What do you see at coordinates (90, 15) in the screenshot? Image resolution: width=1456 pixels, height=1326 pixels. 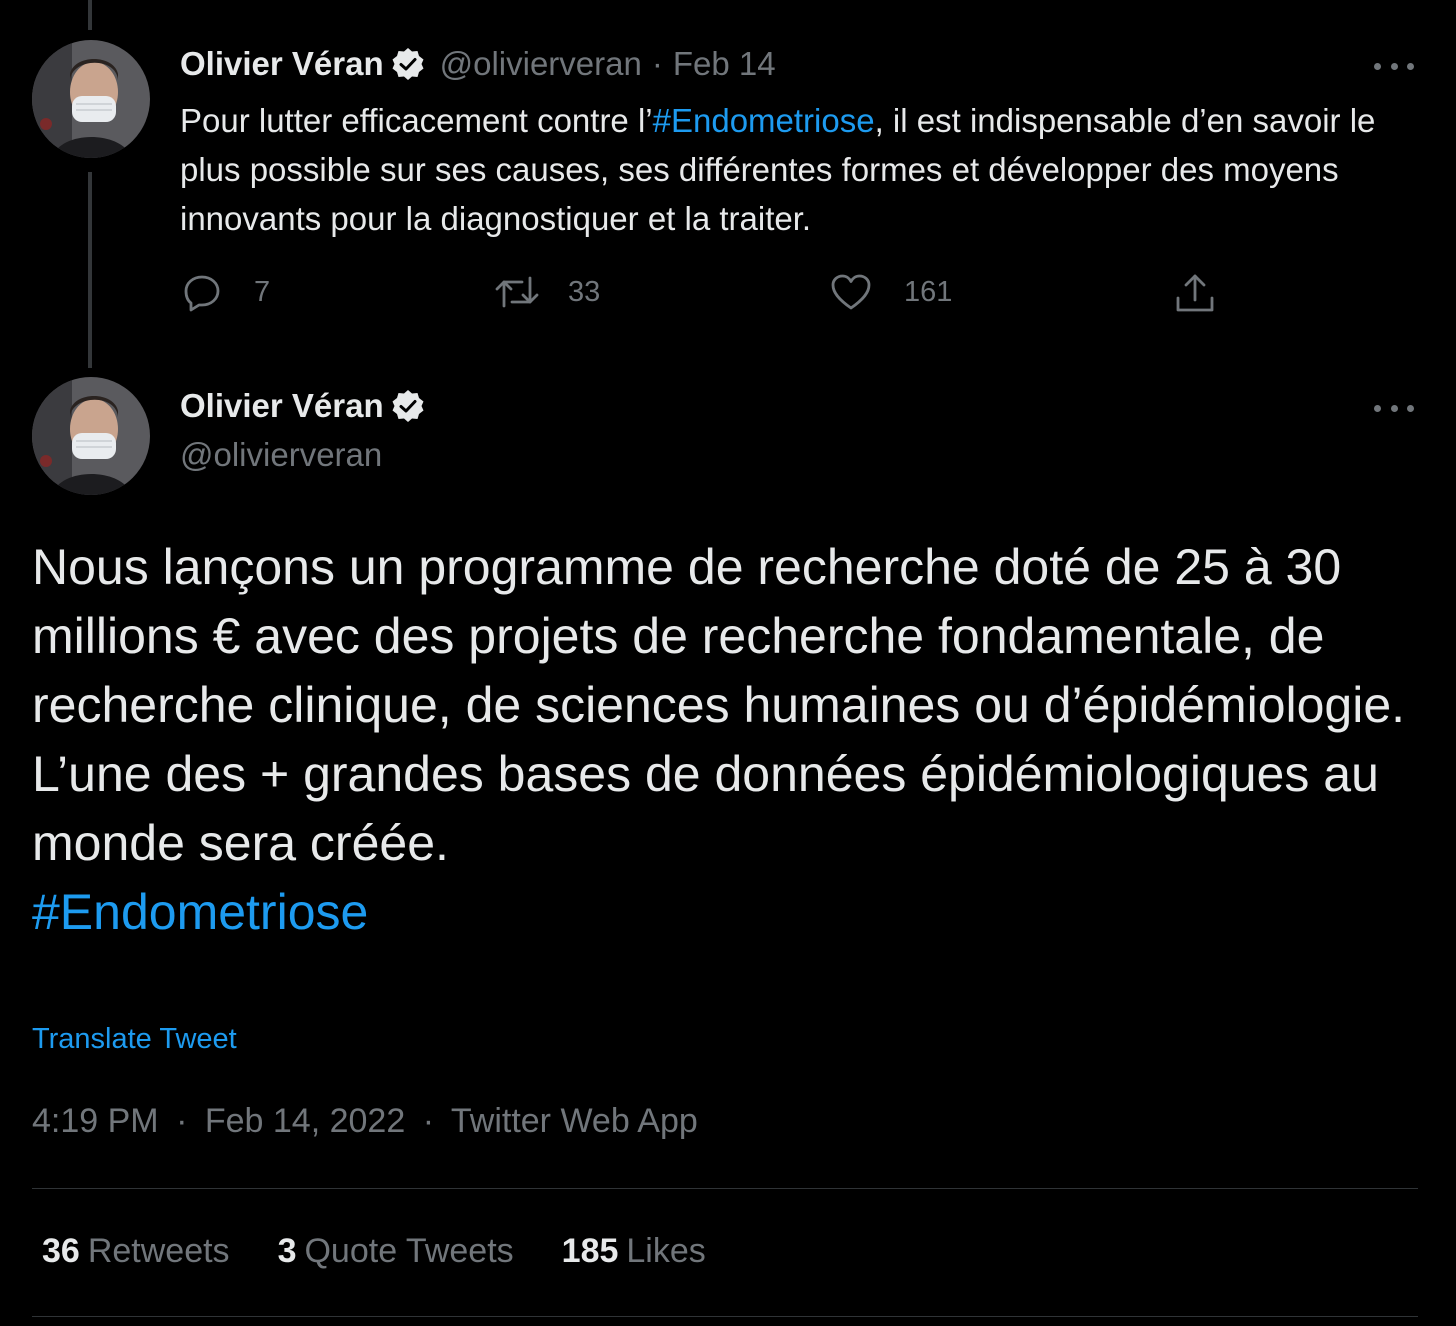 I see `thread-line-top` at bounding box center [90, 15].